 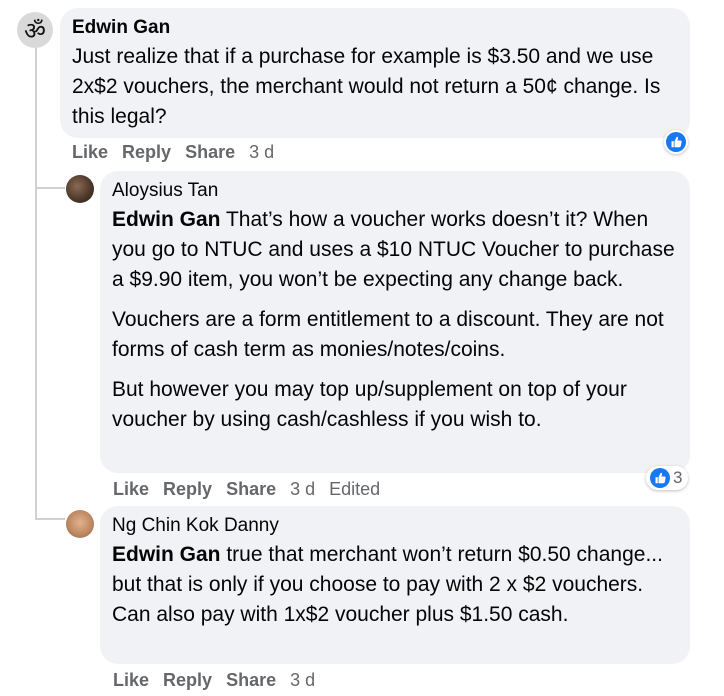 What do you see at coordinates (375, 28) in the screenshot?
I see `comment-author: Edwin Gan` at bounding box center [375, 28].